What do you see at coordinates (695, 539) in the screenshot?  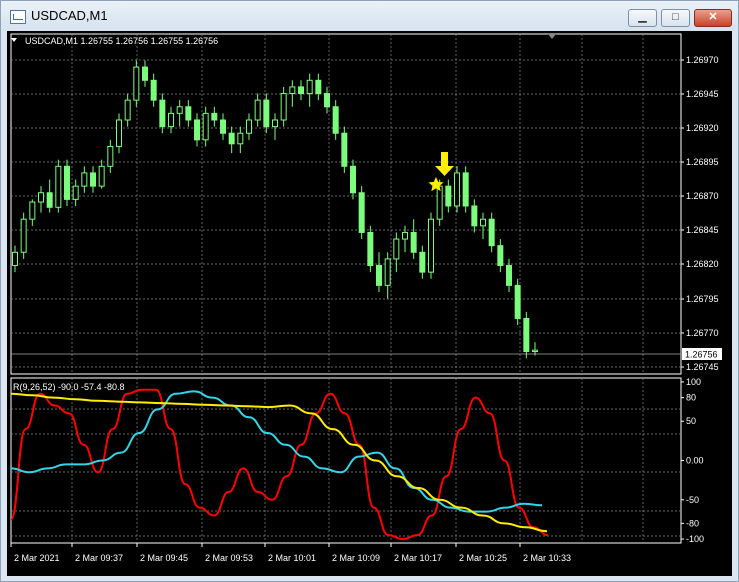 I see `indicator-tick-label: -100` at bounding box center [695, 539].